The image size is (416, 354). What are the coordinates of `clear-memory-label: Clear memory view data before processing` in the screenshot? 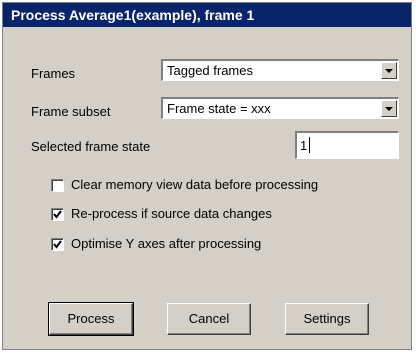 It's located at (195, 184).